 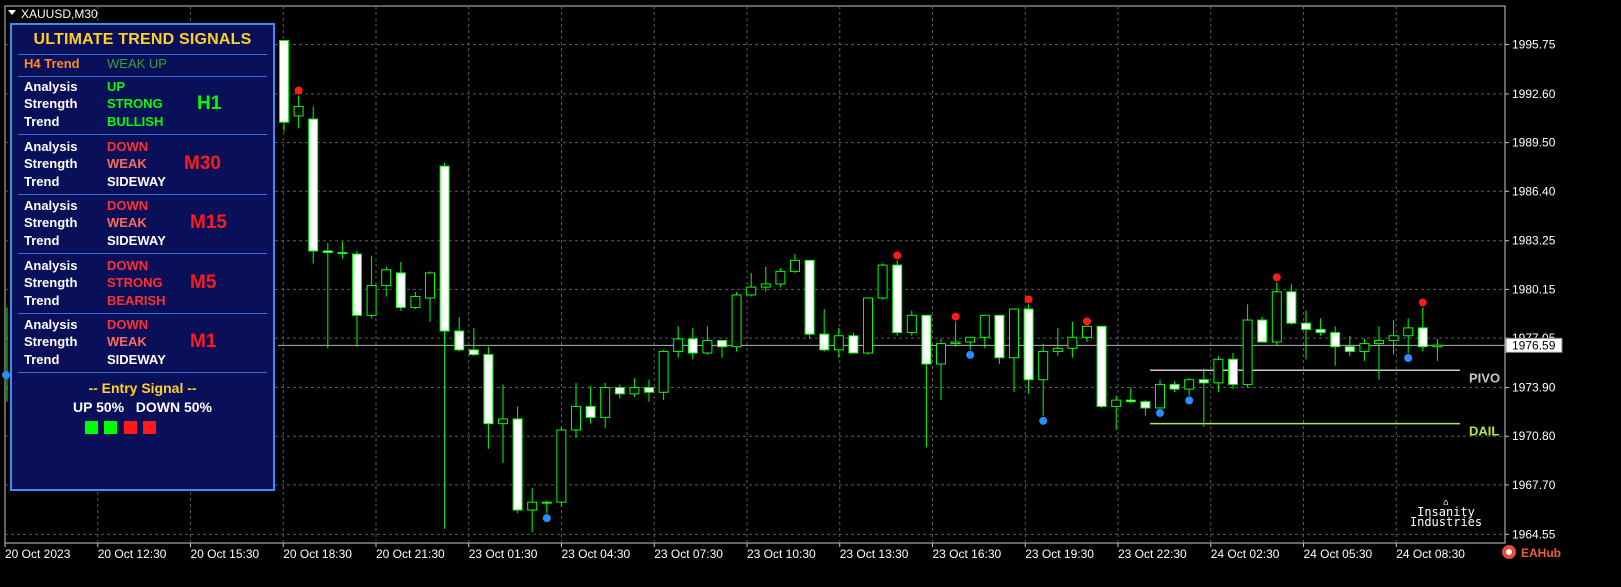 I want to click on strength-value: STRONG, so click(x=135, y=282).